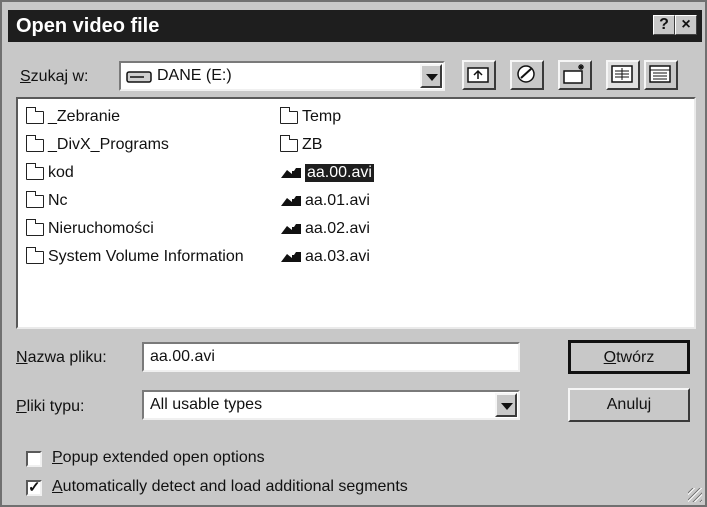  I want to click on list-view-icon, so click(622, 74).